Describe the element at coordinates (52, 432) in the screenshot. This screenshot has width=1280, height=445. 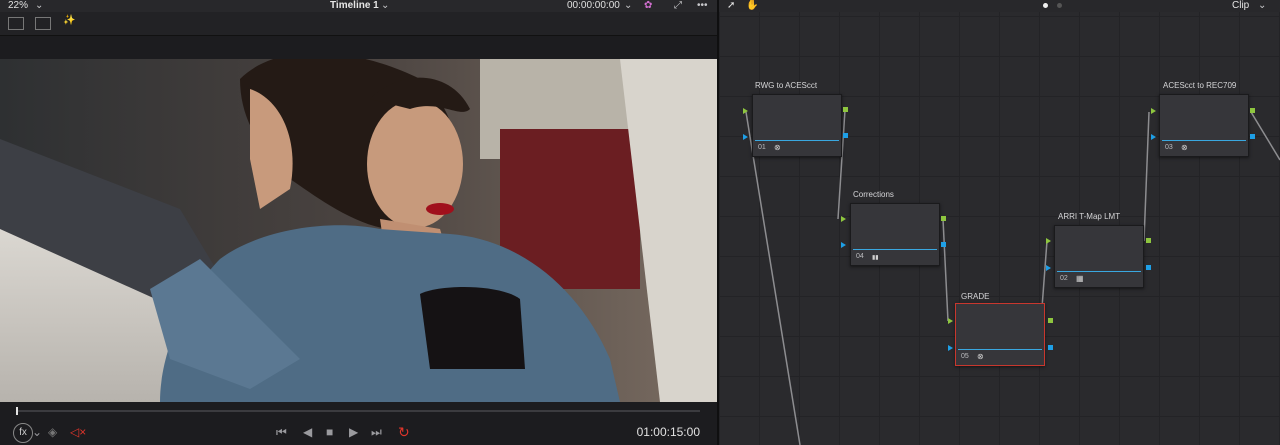
I see `layers-icon: ◈` at that location.